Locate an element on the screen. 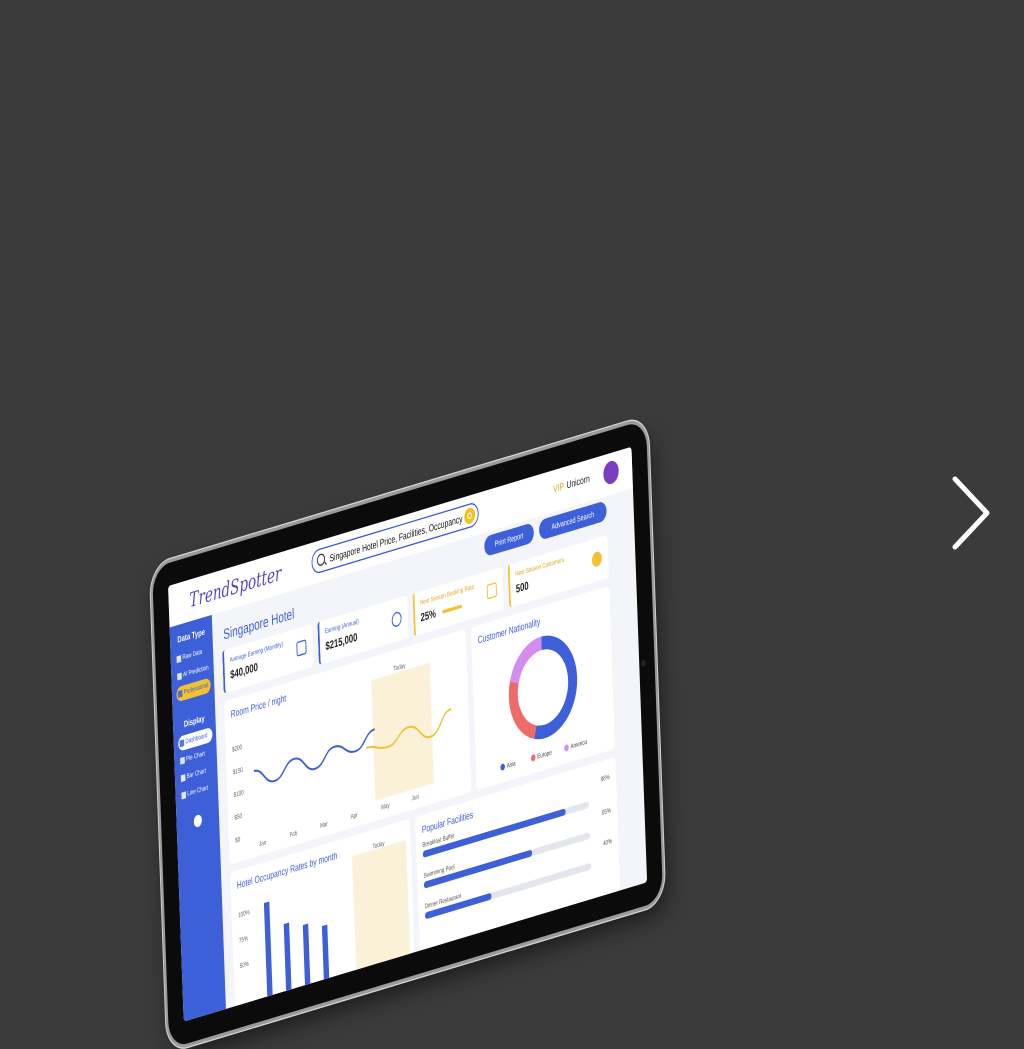  sidebar-item-label: Dashboard is located at coordinates (196, 738).